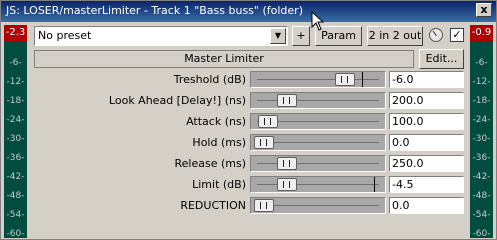 This screenshot has width=497, height=240. Describe the element at coordinates (249, 101) in the screenshot. I see `param-row: Look Ahead [Delay!] (ns) 200.0` at that location.